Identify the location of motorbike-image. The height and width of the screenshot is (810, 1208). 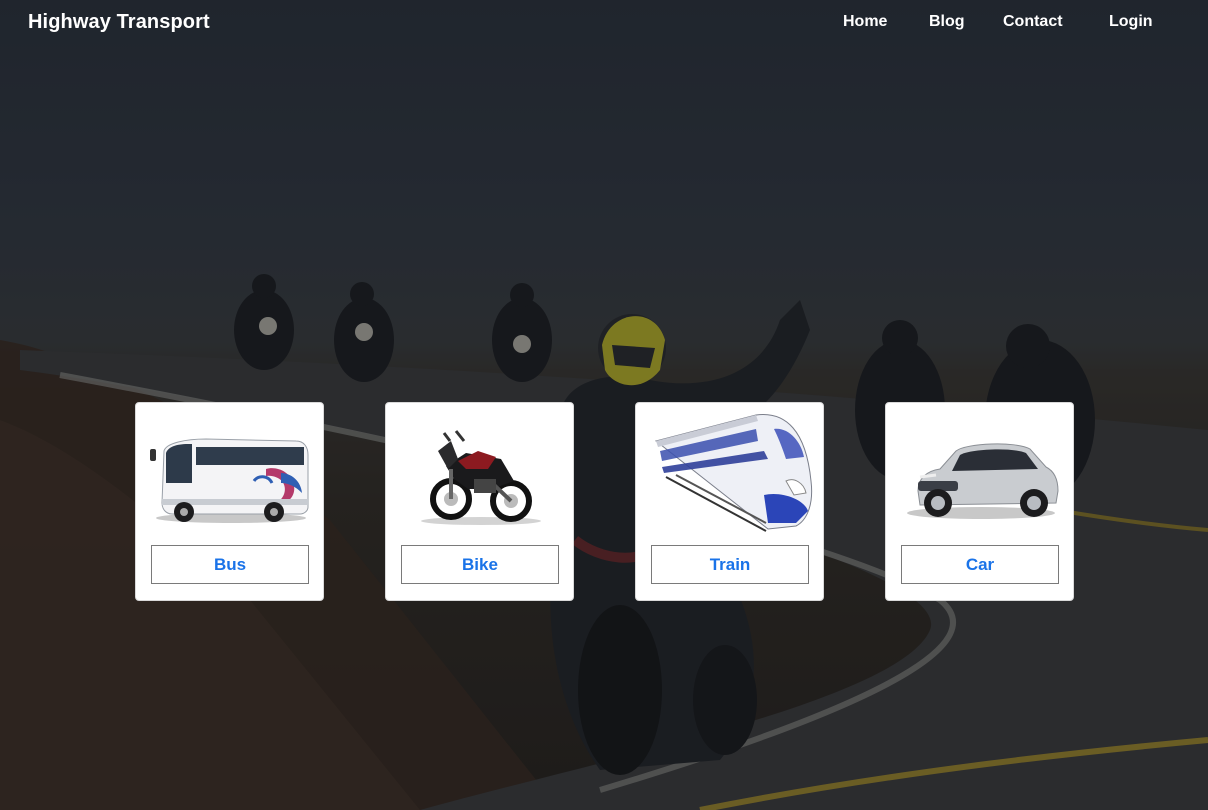
(479, 475).